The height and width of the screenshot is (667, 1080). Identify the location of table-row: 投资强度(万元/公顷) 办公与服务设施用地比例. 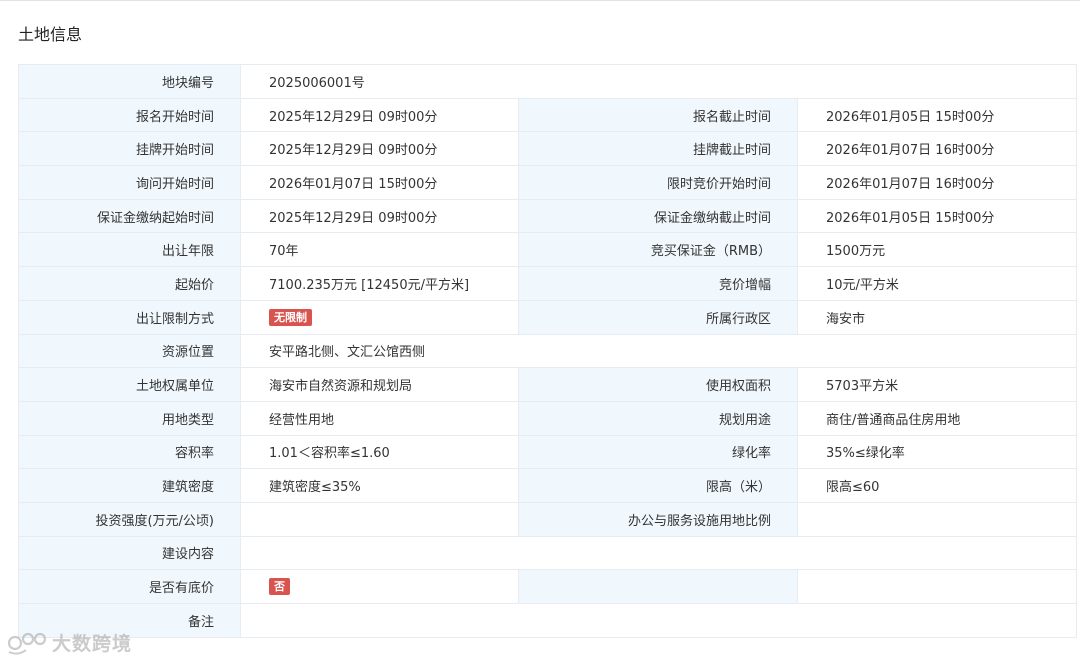
(548, 519).